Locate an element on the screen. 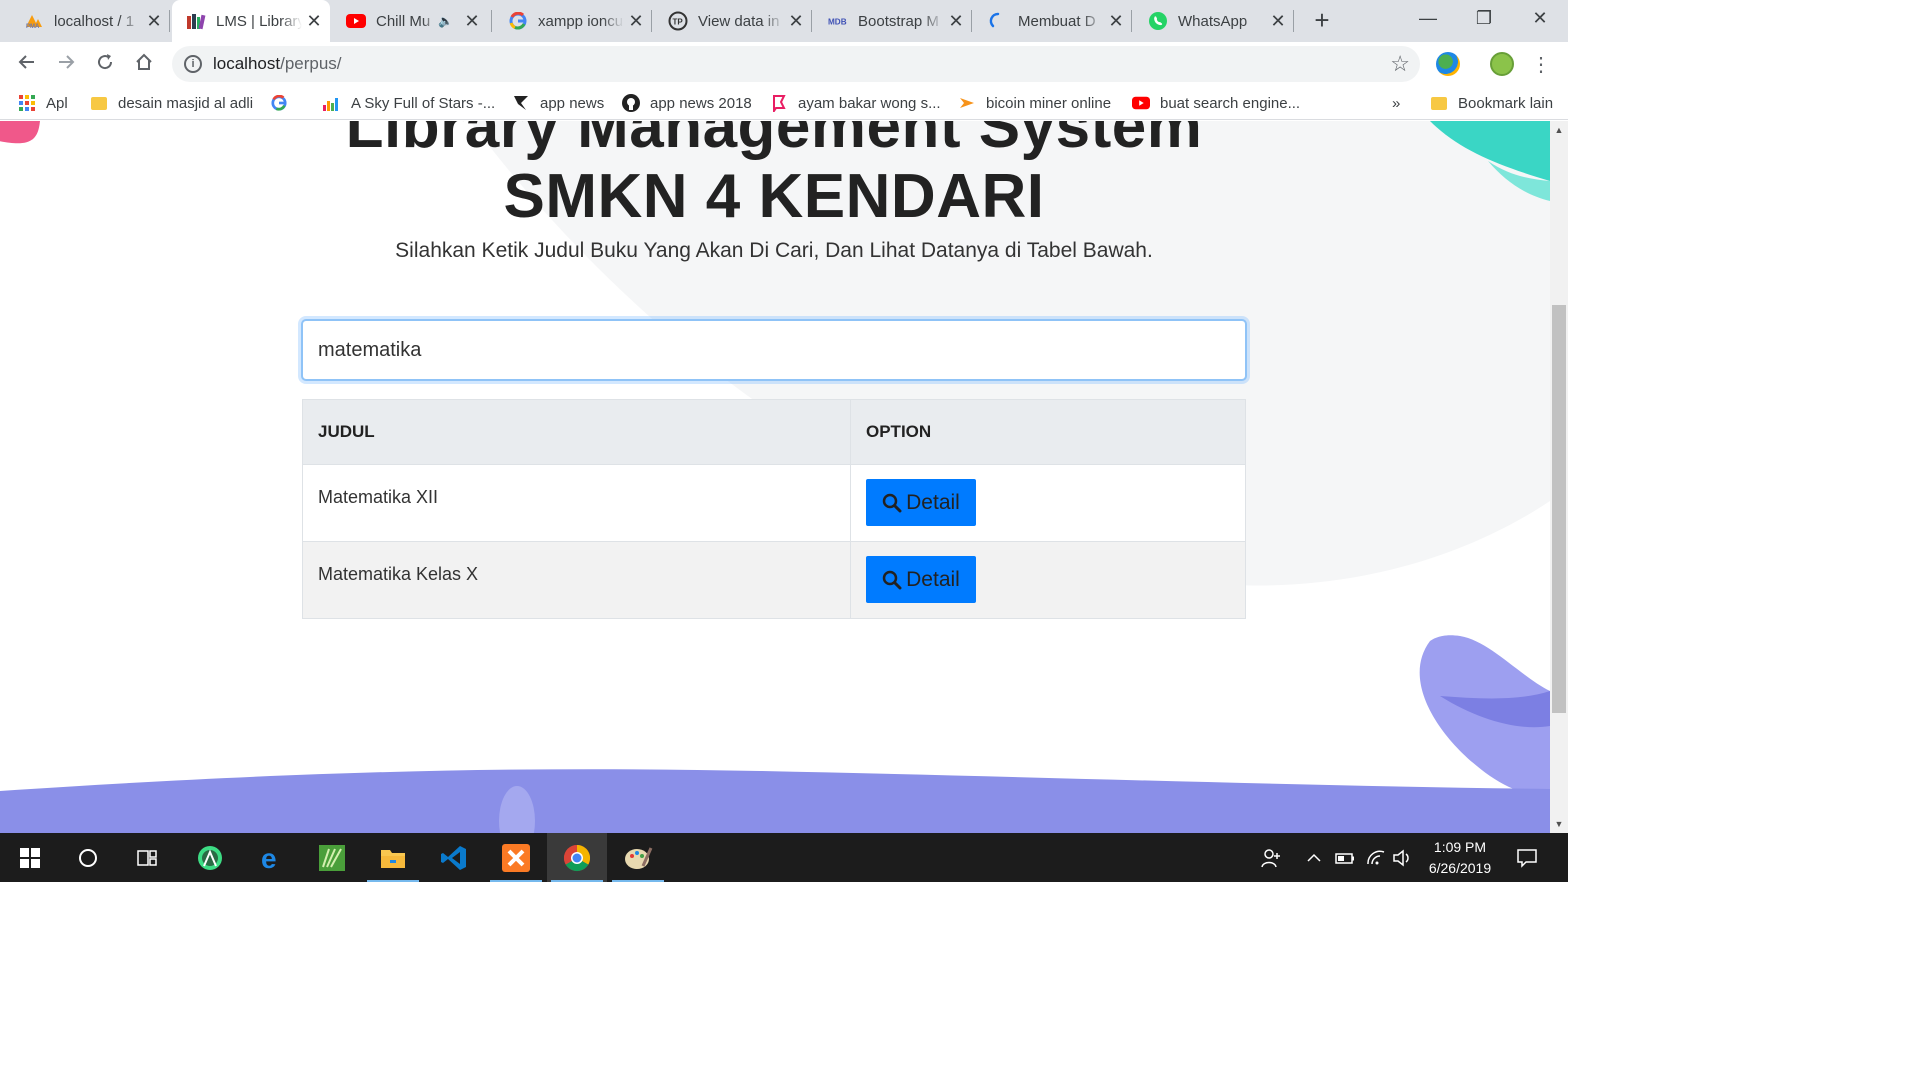 This screenshot has width=1920, height=1080. book-title-cell: Matematika XII is located at coordinates (576, 503).